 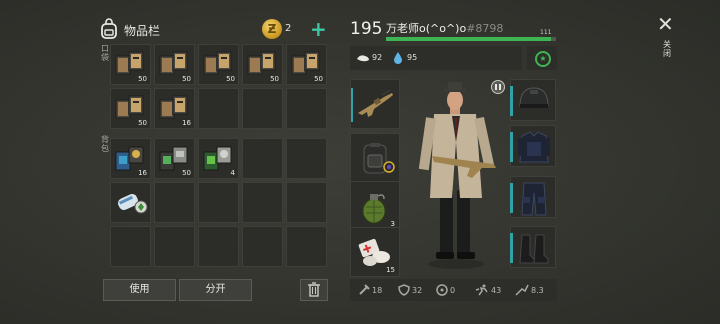 I want to click on water-drop-icon, so click(x=398, y=58).